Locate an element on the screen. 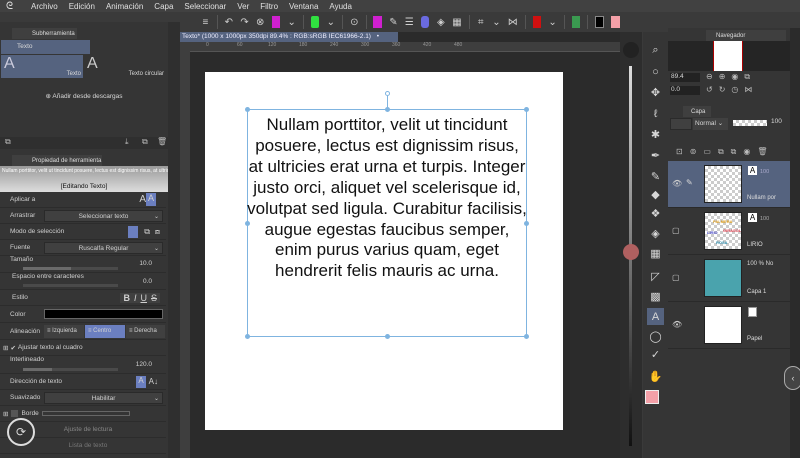 This screenshot has width=800, height=458. layer-item: 👁 Papel is located at coordinates (729, 325).